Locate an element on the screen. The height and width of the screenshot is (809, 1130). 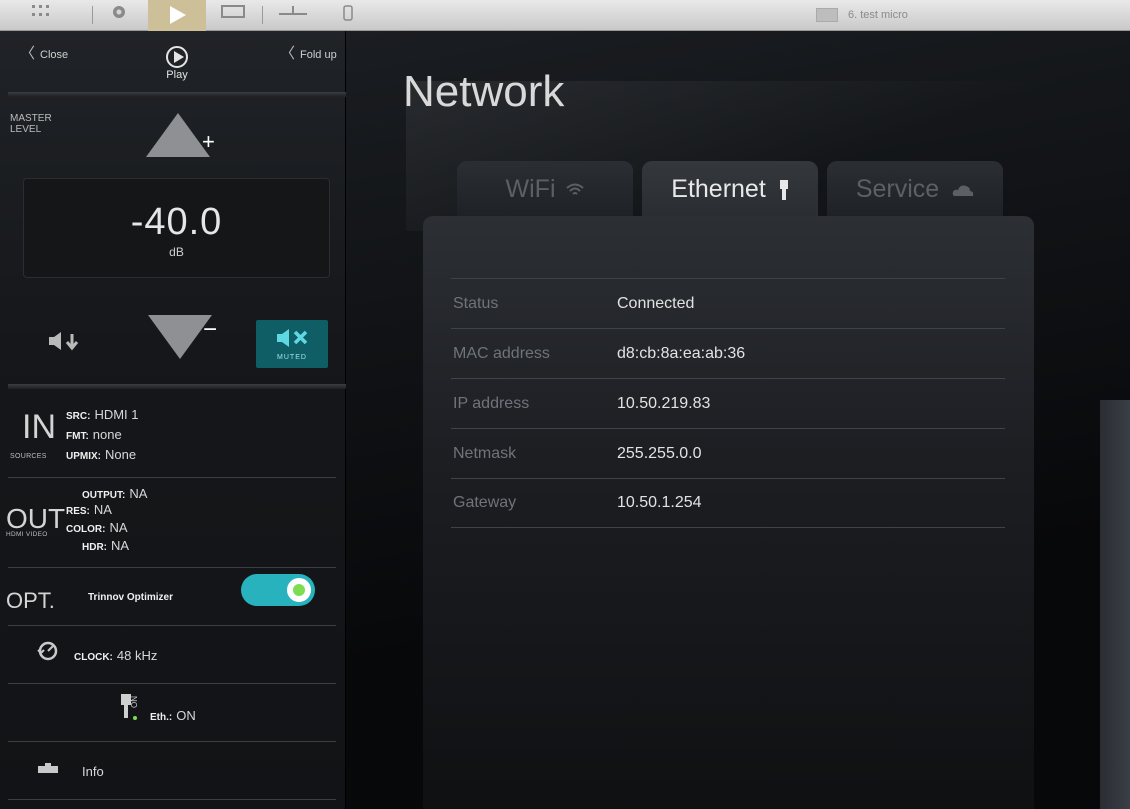
top-toolbar: 6. test micro is located at coordinates (565, 19).